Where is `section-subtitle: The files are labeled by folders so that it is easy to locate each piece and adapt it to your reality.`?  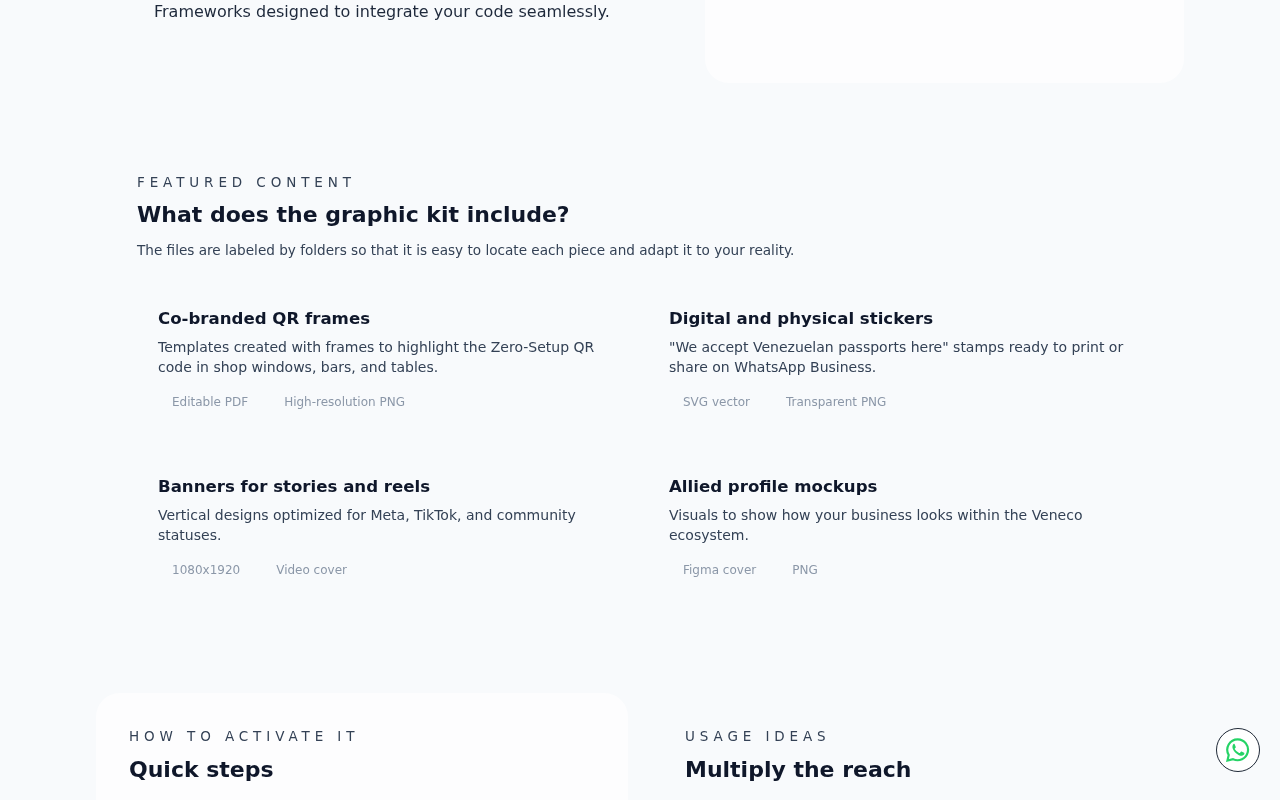 section-subtitle: The files are labeled by folders so that it is easy to locate each piece and adapt it to your reality. is located at coordinates (466, 250).